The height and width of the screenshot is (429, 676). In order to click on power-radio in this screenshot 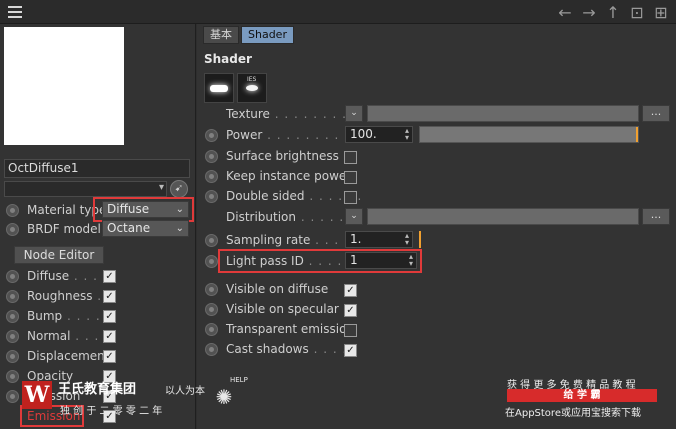, I will do `click(211, 135)`.